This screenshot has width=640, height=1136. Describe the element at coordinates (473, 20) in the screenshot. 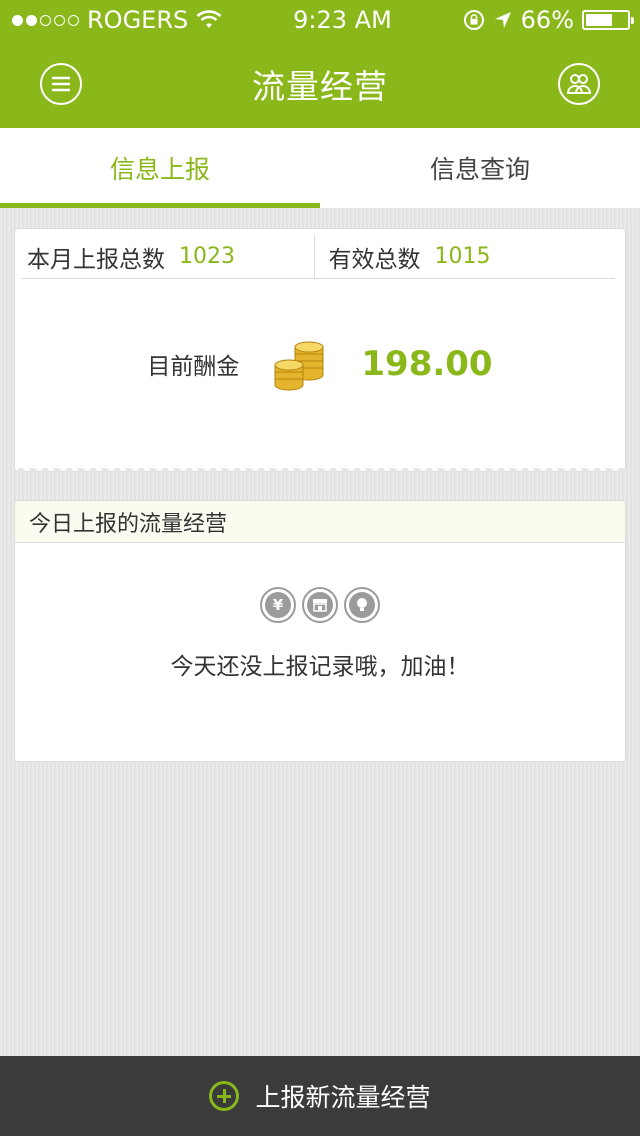

I see `rotation-lock-icon` at that location.